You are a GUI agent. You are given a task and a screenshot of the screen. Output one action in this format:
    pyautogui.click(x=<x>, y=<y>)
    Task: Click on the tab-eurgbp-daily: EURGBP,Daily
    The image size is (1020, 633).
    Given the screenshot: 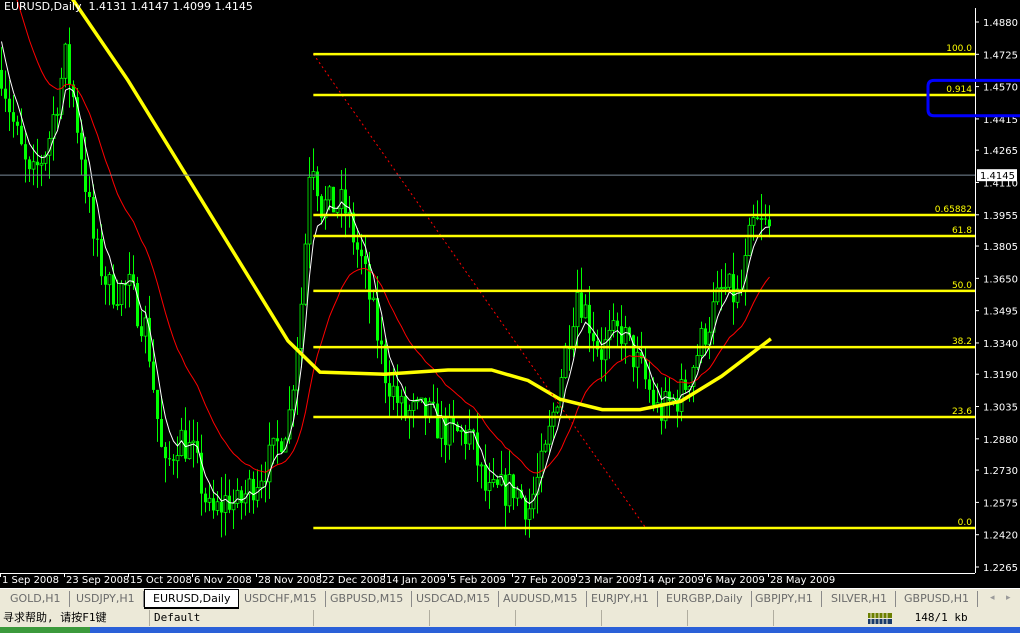 What is the action you would take?
    pyautogui.click(x=705, y=599)
    